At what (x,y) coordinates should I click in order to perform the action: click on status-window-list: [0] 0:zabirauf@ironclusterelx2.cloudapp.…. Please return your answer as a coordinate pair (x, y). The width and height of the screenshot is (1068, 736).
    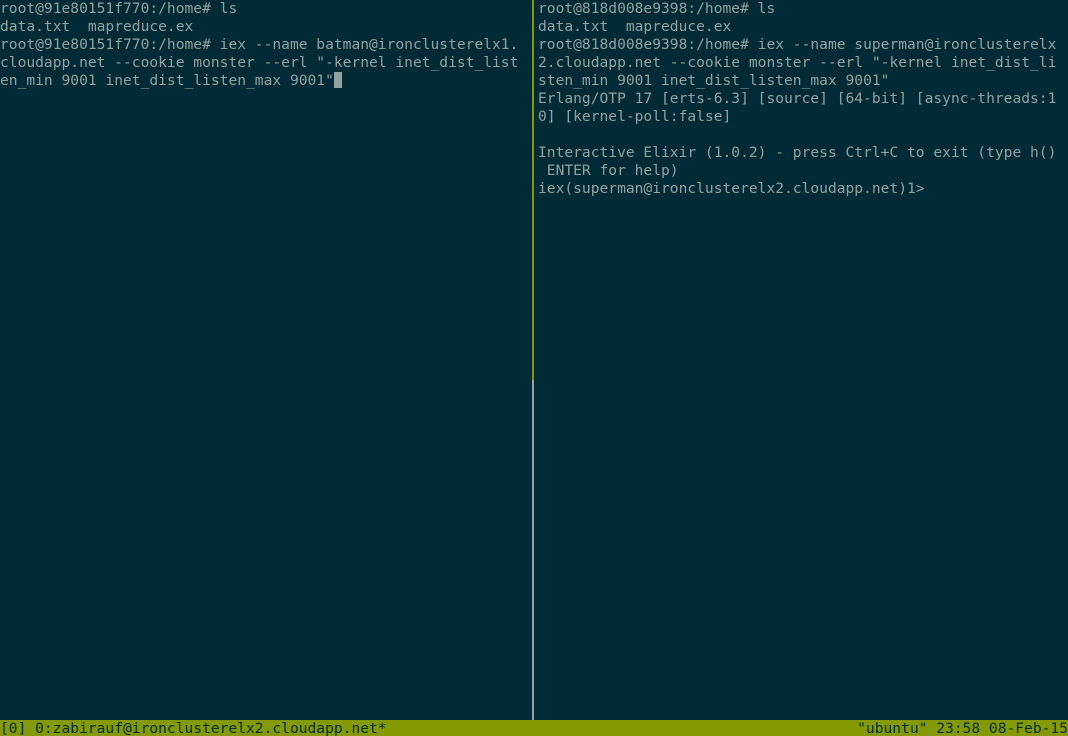
    Looking at the image, I should click on (193, 728).